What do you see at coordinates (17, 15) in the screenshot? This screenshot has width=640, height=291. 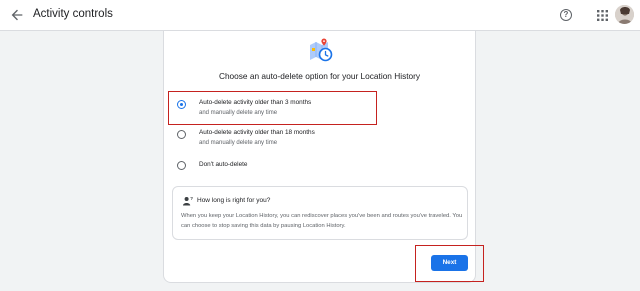 I see `arrow-back-icon` at bounding box center [17, 15].